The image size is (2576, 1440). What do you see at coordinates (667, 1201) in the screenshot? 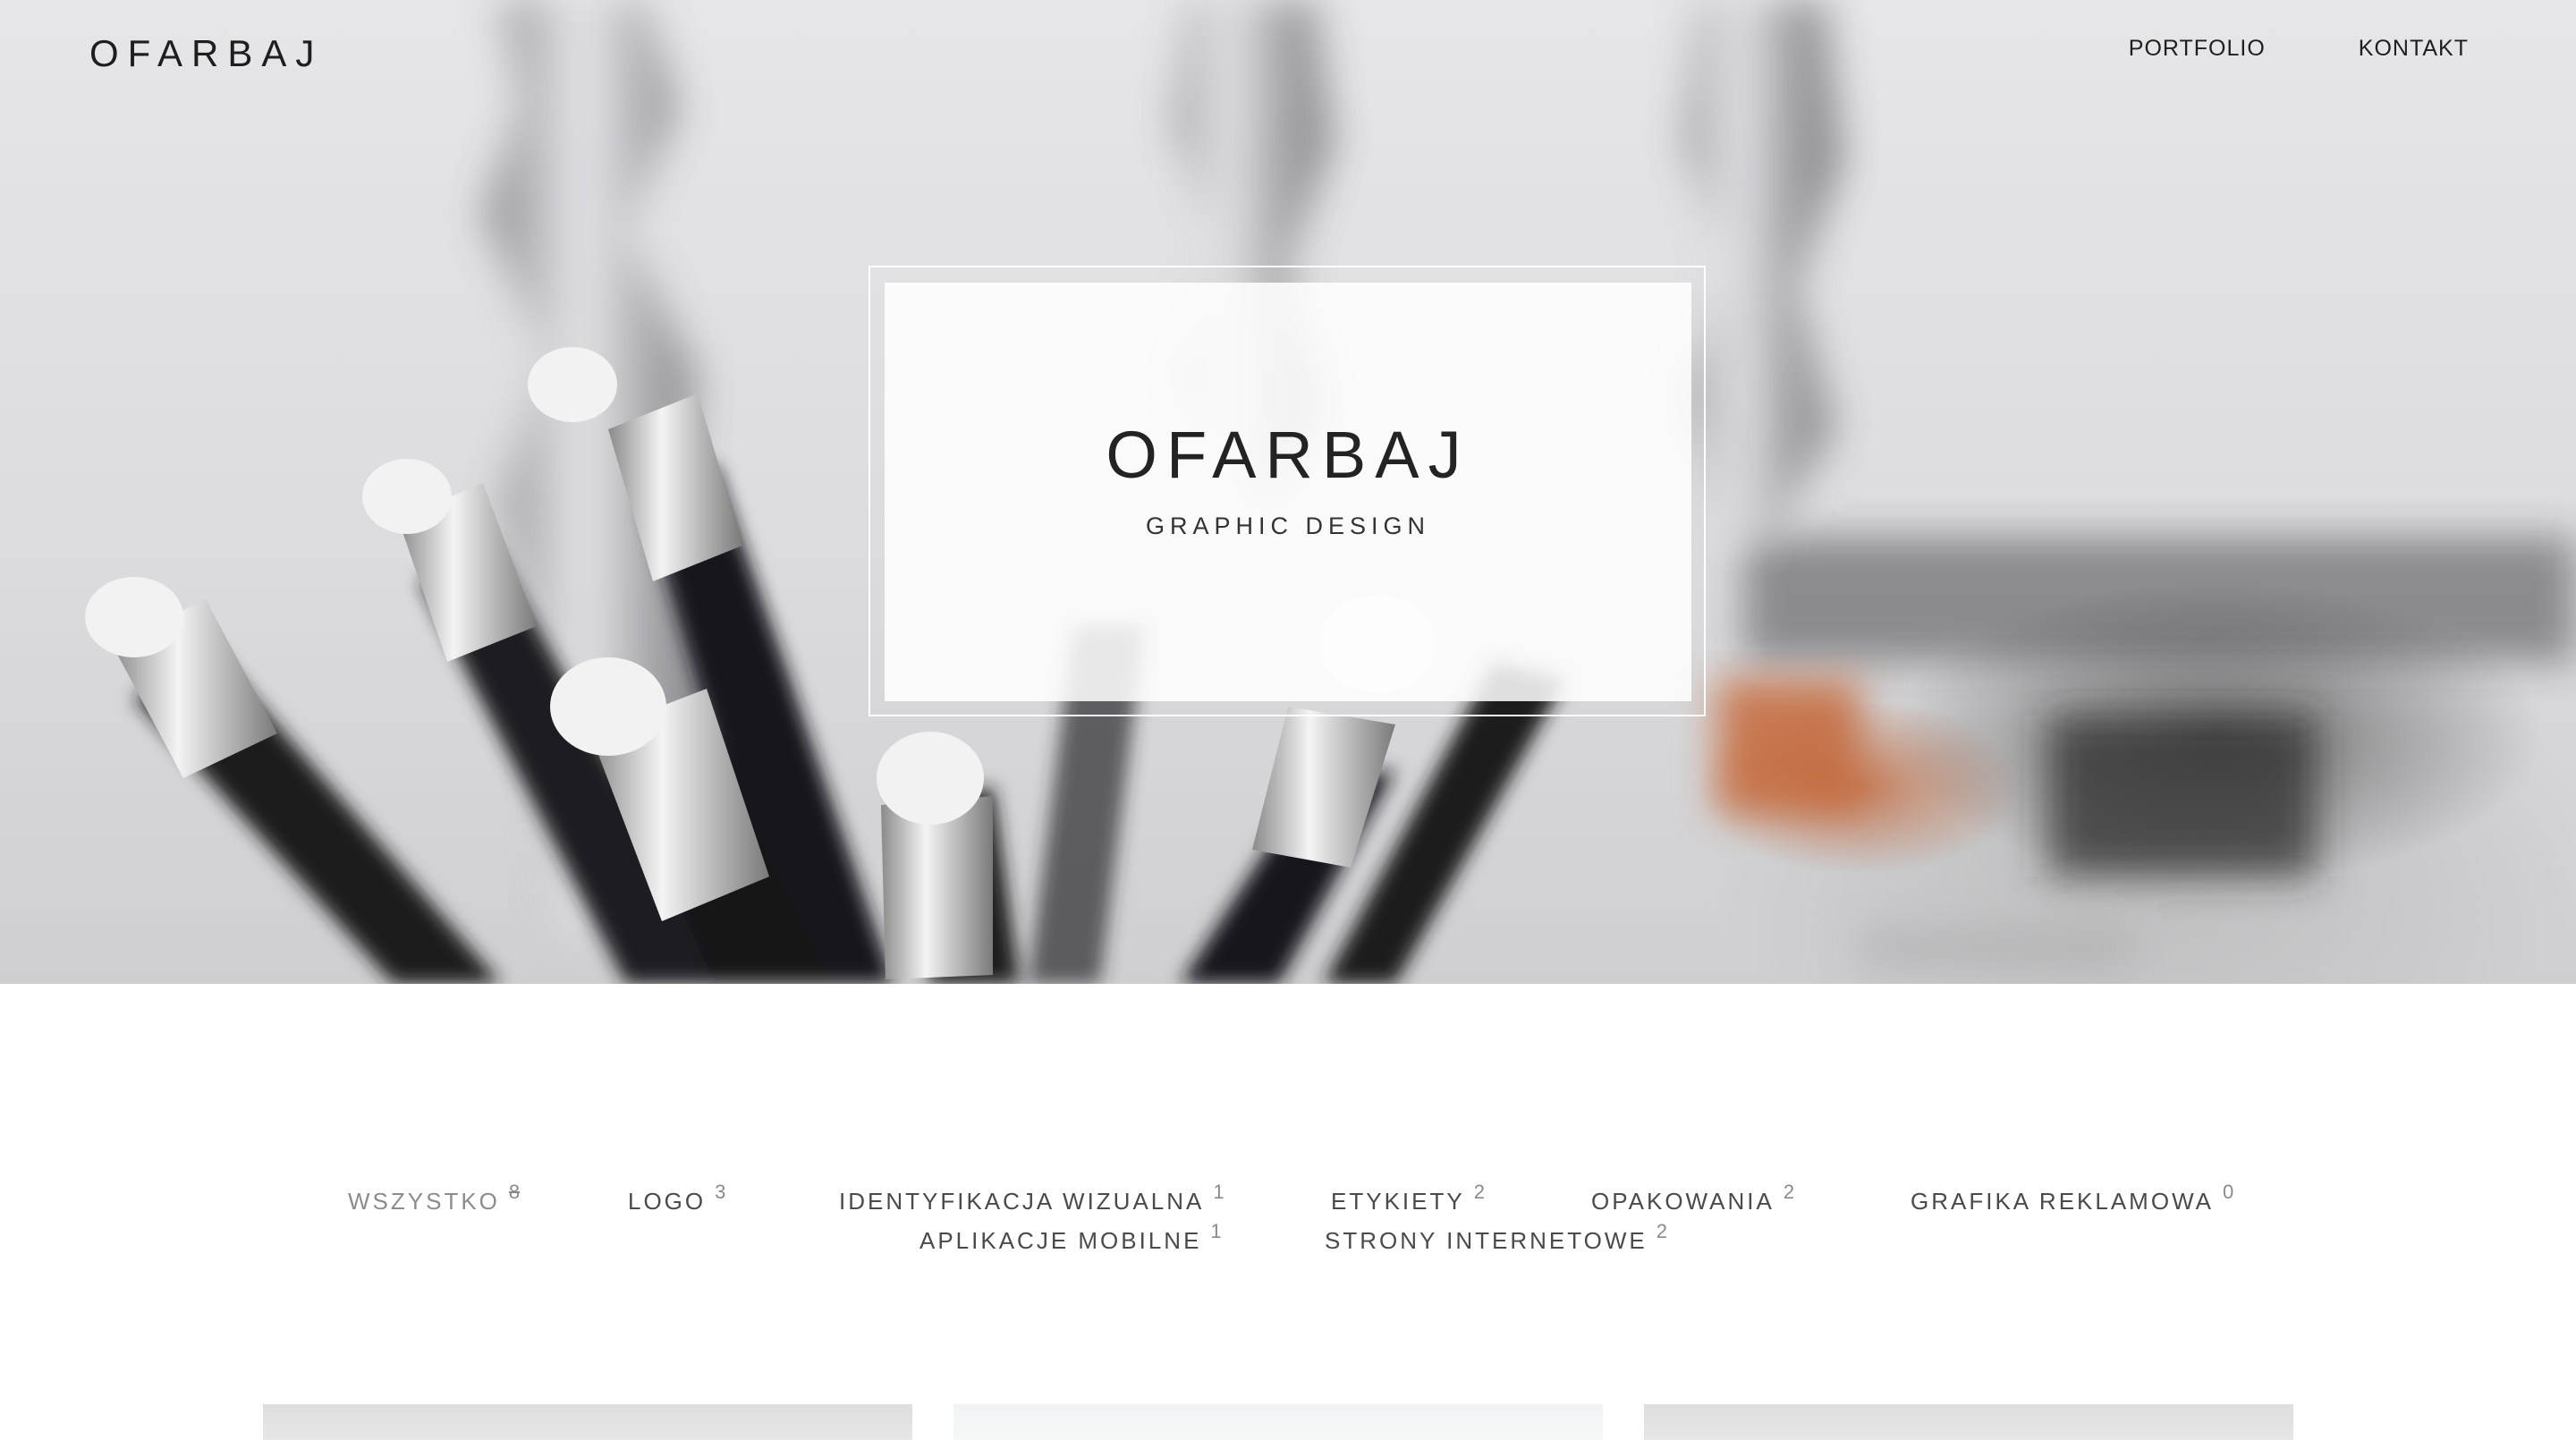
I see `filter-label: LOGO` at bounding box center [667, 1201].